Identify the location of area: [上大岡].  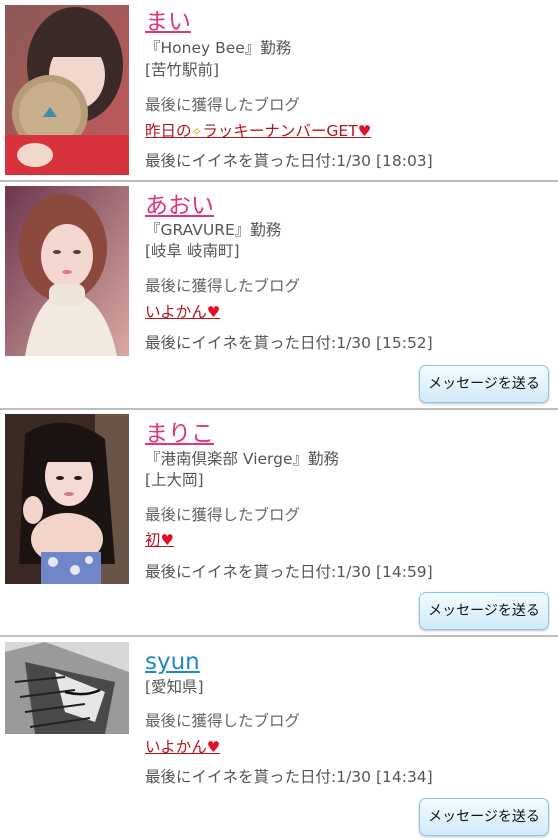
(174, 480).